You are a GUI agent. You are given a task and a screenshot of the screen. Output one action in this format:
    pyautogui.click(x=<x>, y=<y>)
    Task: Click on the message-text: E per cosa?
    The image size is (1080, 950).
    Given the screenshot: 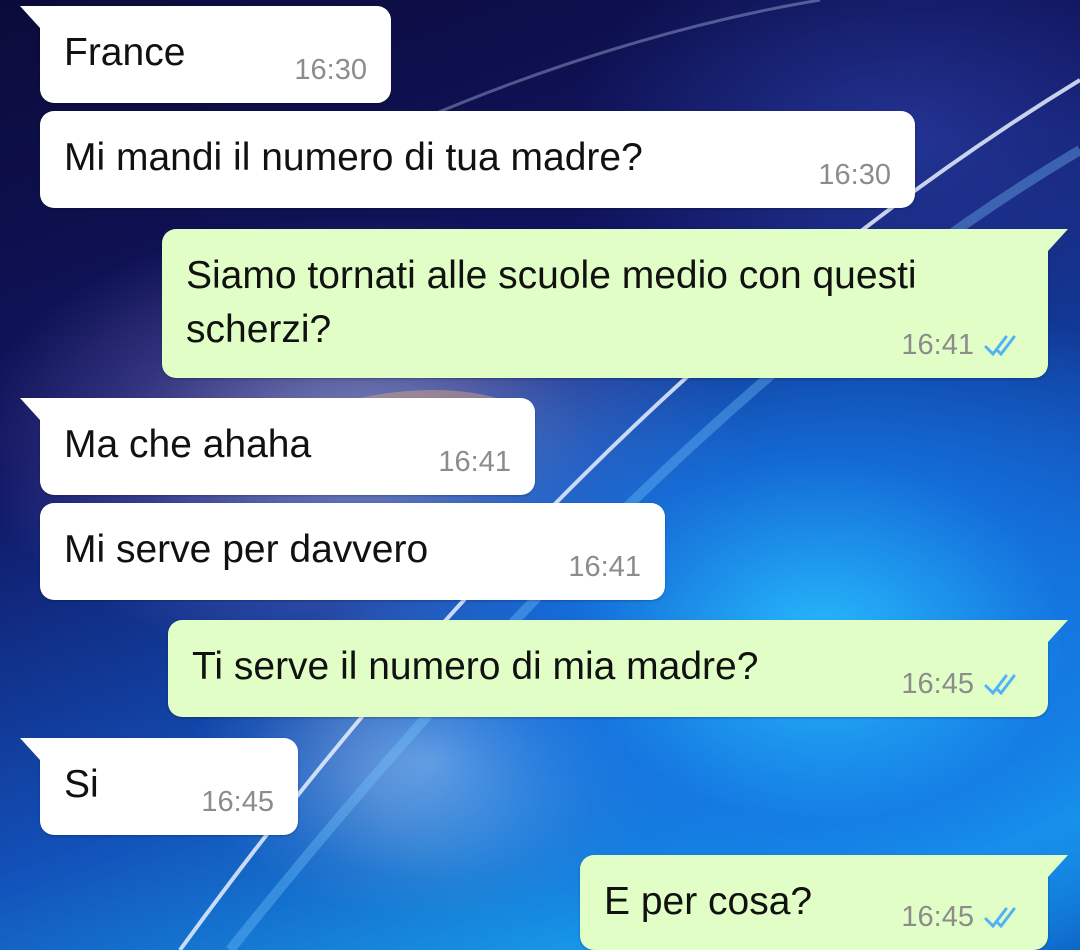 What is the action you would take?
    pyautogui.click(x=708, y=901)
    